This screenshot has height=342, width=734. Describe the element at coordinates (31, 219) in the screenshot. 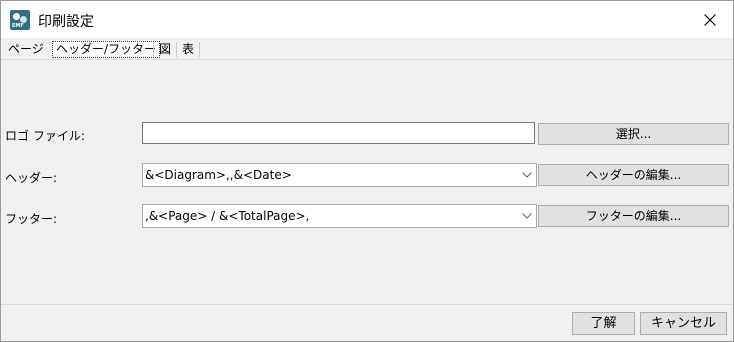

I see `footer-label: フッター:` at that location.